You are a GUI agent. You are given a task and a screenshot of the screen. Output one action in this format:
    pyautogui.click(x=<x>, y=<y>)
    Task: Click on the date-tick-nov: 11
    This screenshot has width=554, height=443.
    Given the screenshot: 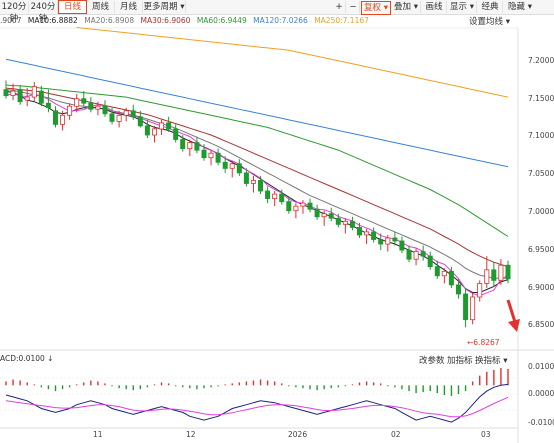 What is the action you would take?
    pyautogui.click(x=98, y=434)
    